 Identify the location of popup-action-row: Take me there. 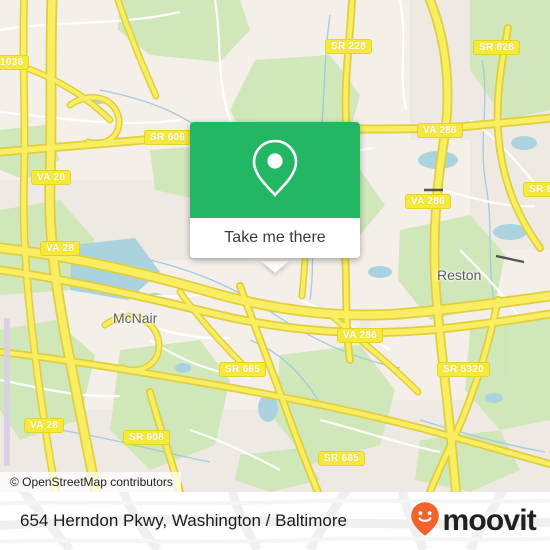
(275, 238).